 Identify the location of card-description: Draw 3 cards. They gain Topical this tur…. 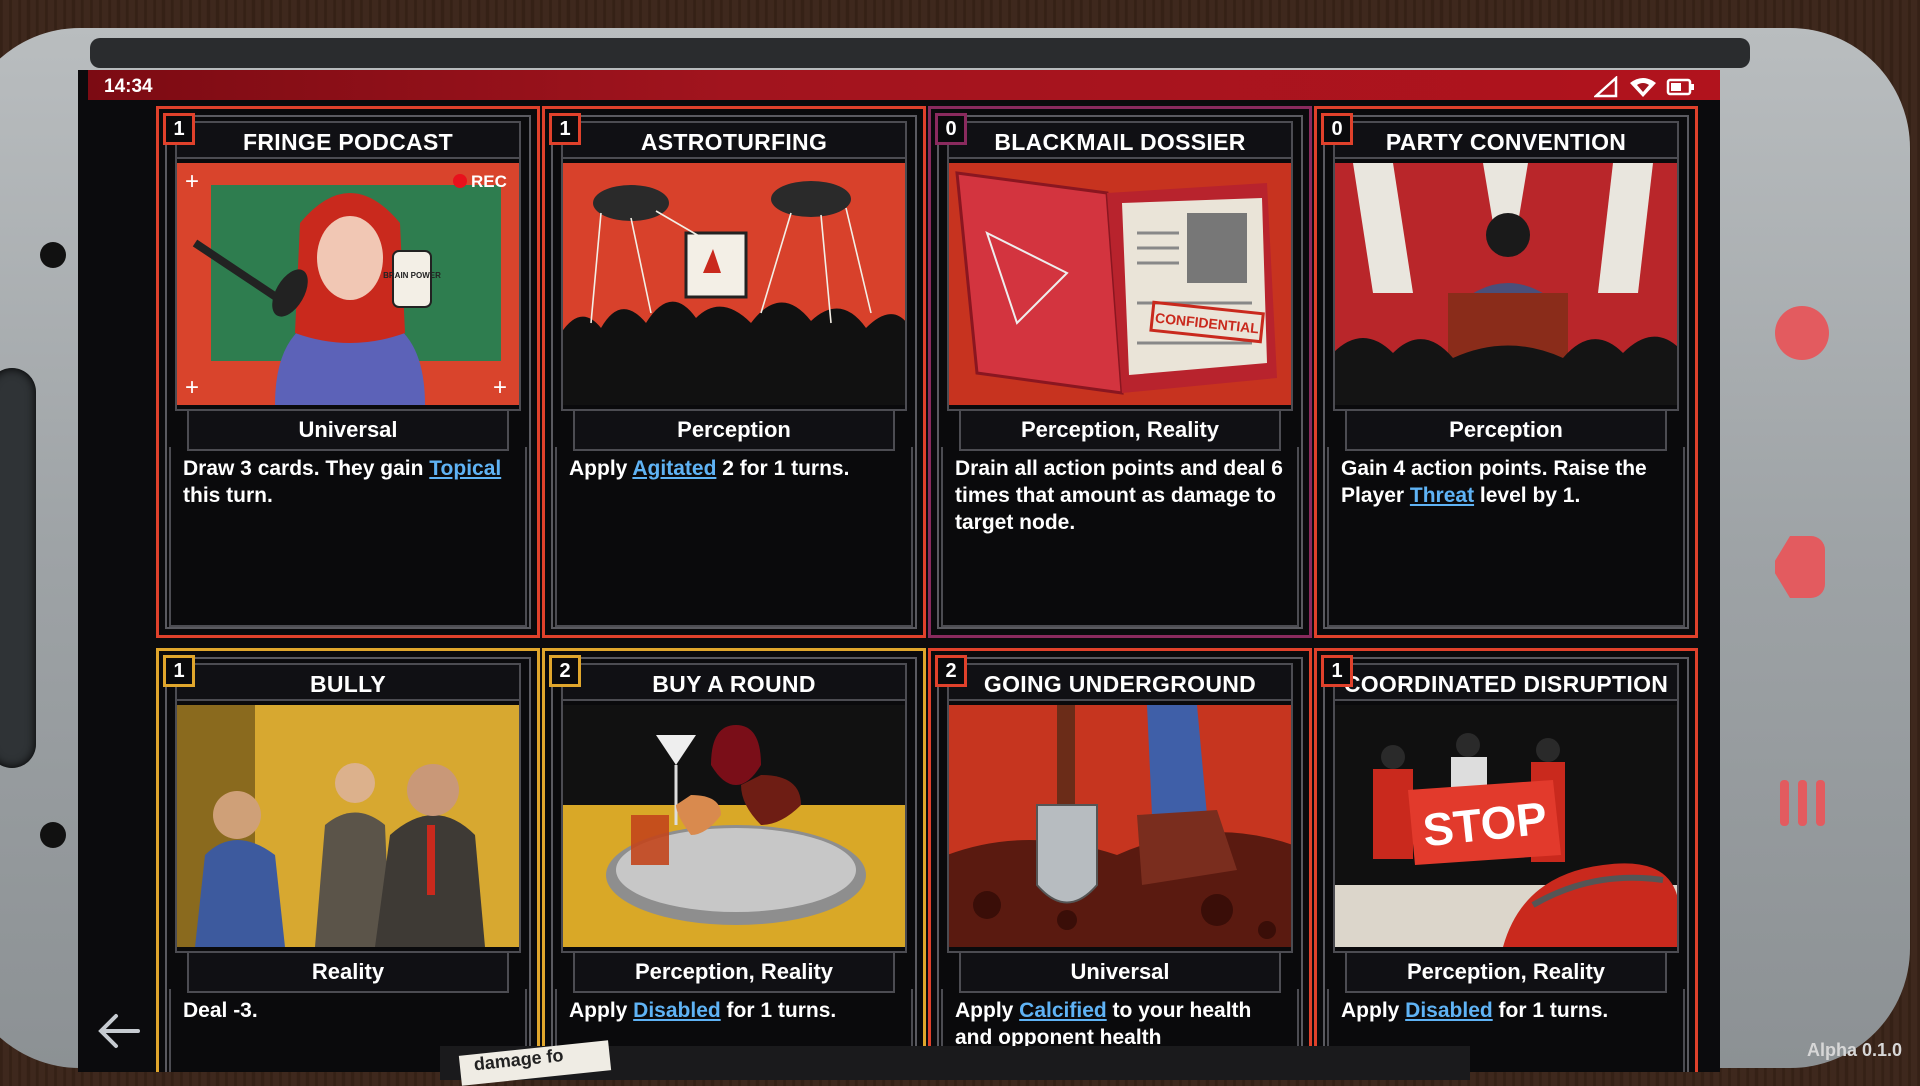
(348, 482).